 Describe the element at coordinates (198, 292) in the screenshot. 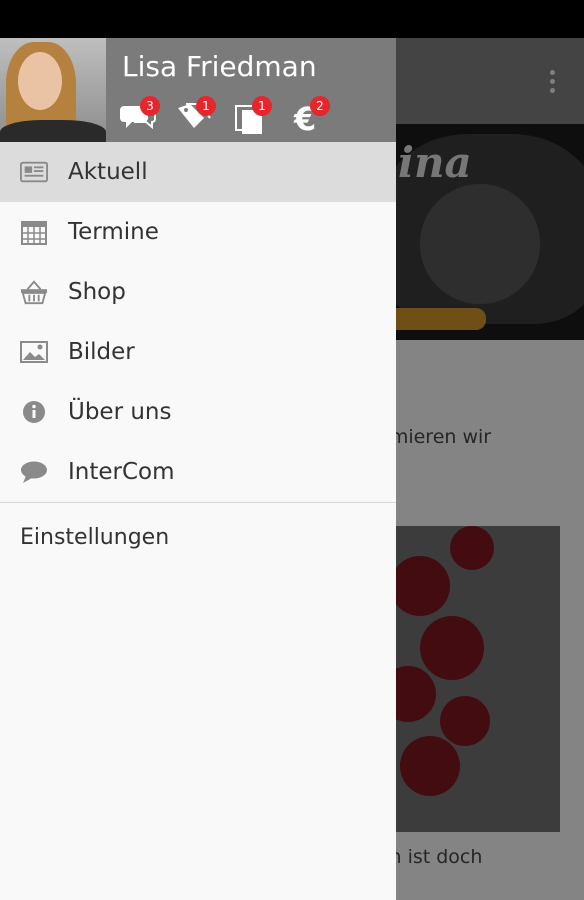

I see `menu-item-shop: Shop` at that location.